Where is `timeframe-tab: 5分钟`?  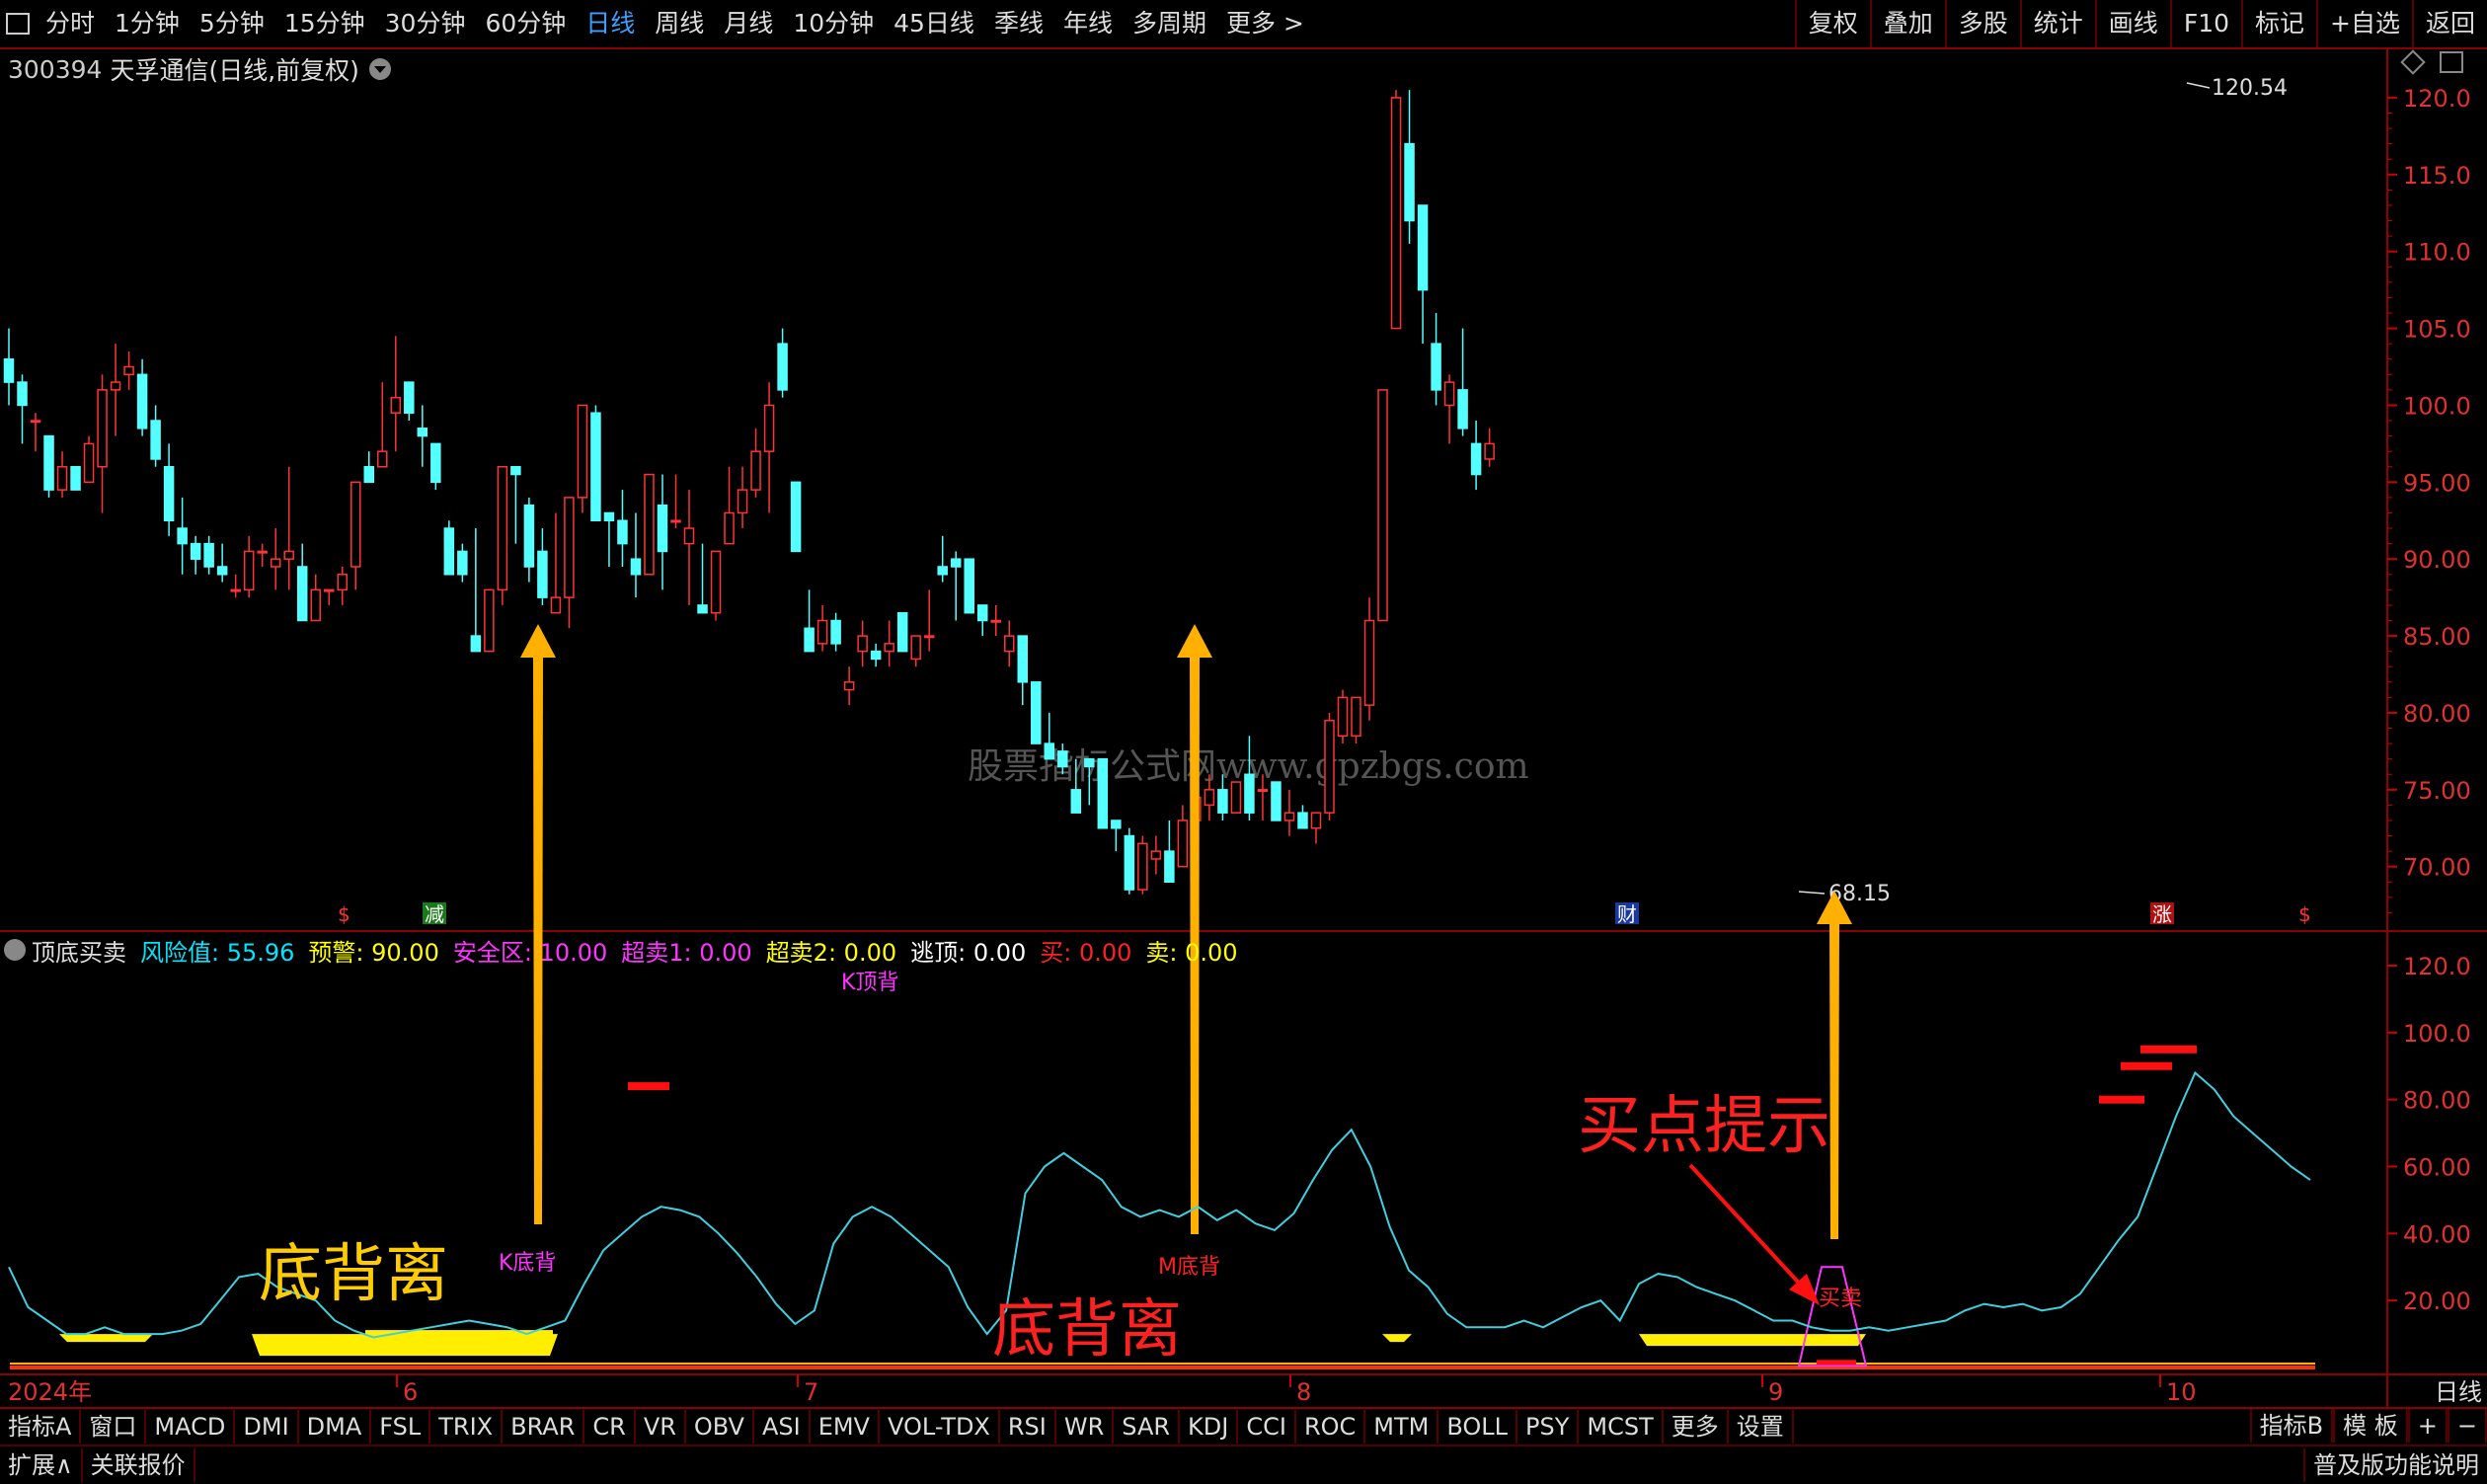 timeframe-tab: 5分钟 is located at coordinates (232, 24).